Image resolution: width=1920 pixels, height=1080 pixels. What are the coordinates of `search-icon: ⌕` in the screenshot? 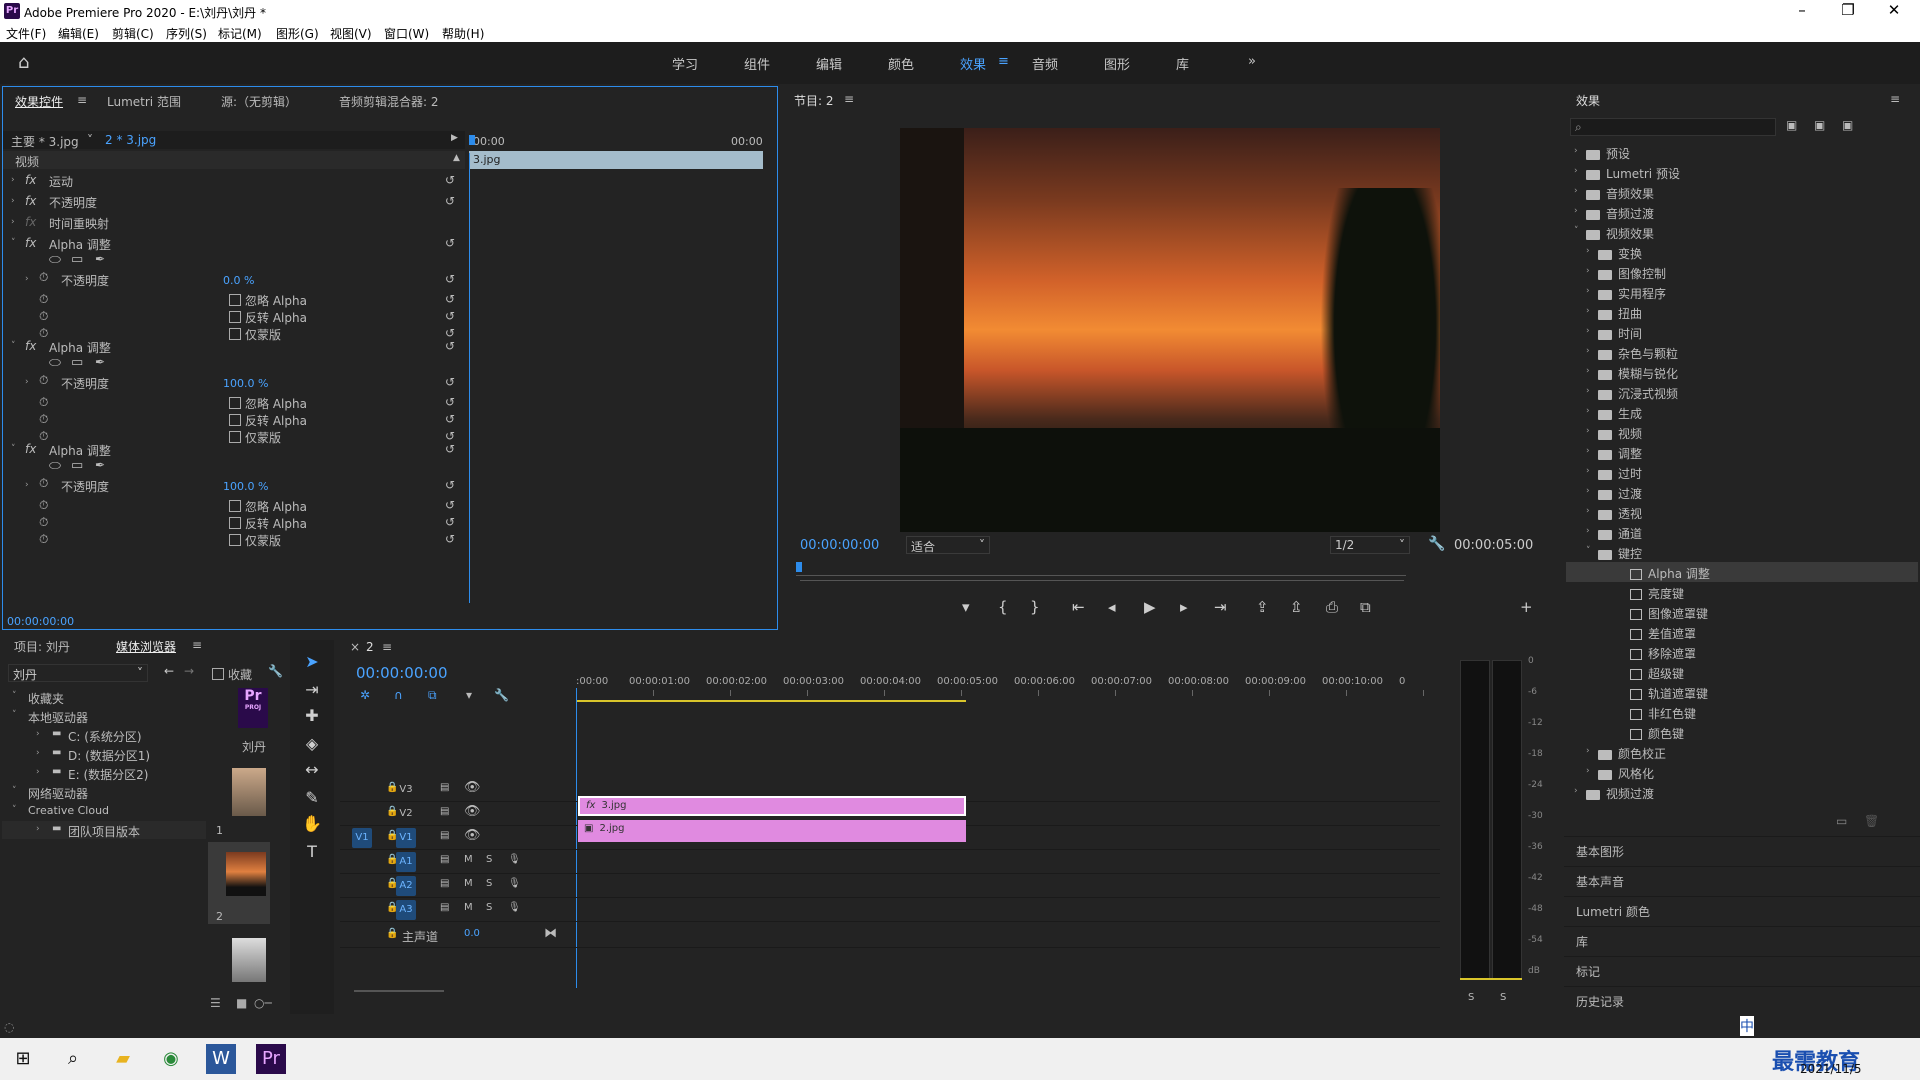 It's located at (73, 1059).